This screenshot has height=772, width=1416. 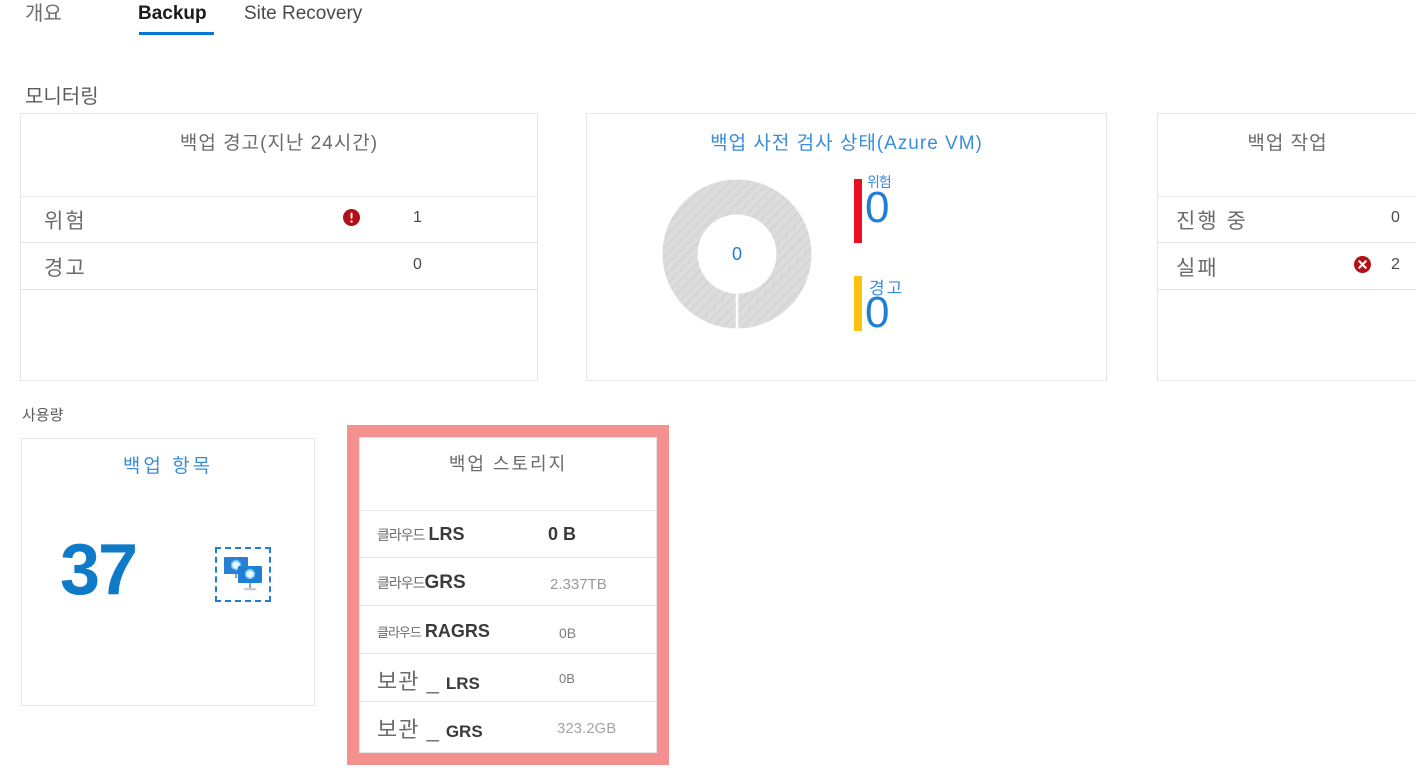 What do you see at coordinates (846, 247) in the screenshot?
I see `card-backup-precheck-status: 백업 사전 검사 상태(Azure VM) 0 위험 0 경고 0` at bounding box center [846, 247].